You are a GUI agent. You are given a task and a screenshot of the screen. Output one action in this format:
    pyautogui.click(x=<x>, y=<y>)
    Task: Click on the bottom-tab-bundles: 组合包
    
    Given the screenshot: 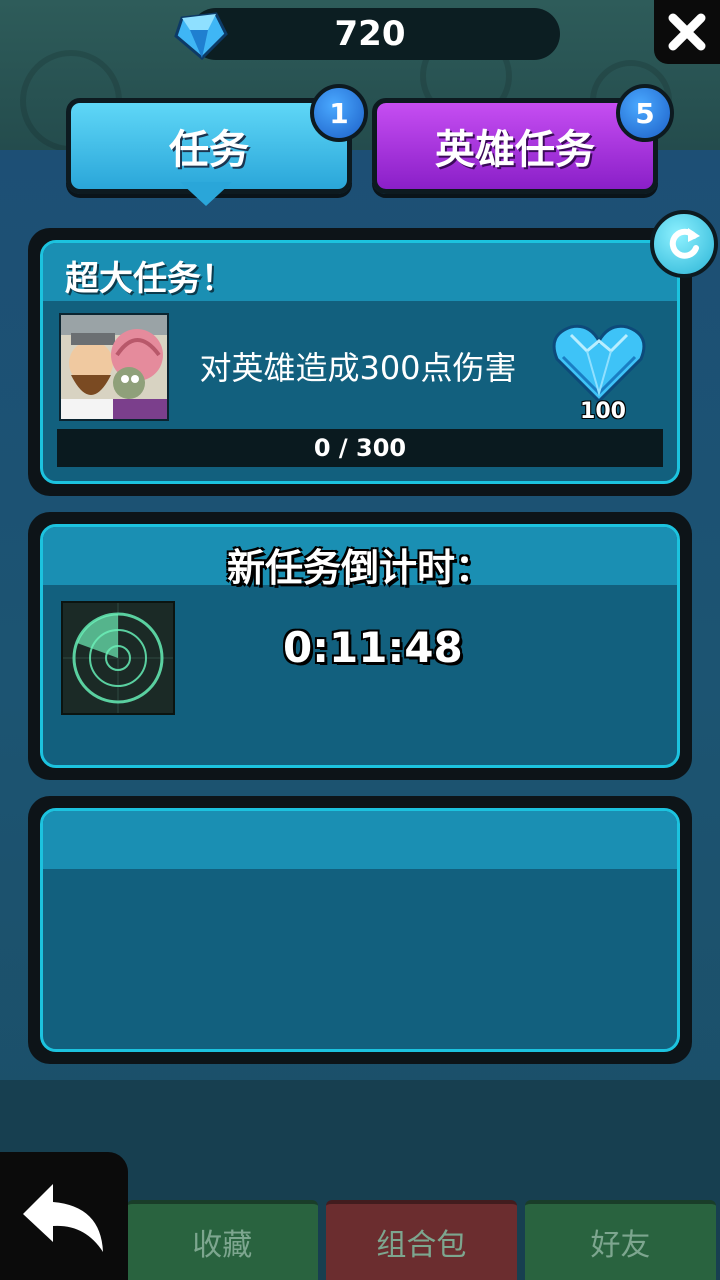 What is the action you would take?
    pyautogui.click(x=421, y=1240)
    